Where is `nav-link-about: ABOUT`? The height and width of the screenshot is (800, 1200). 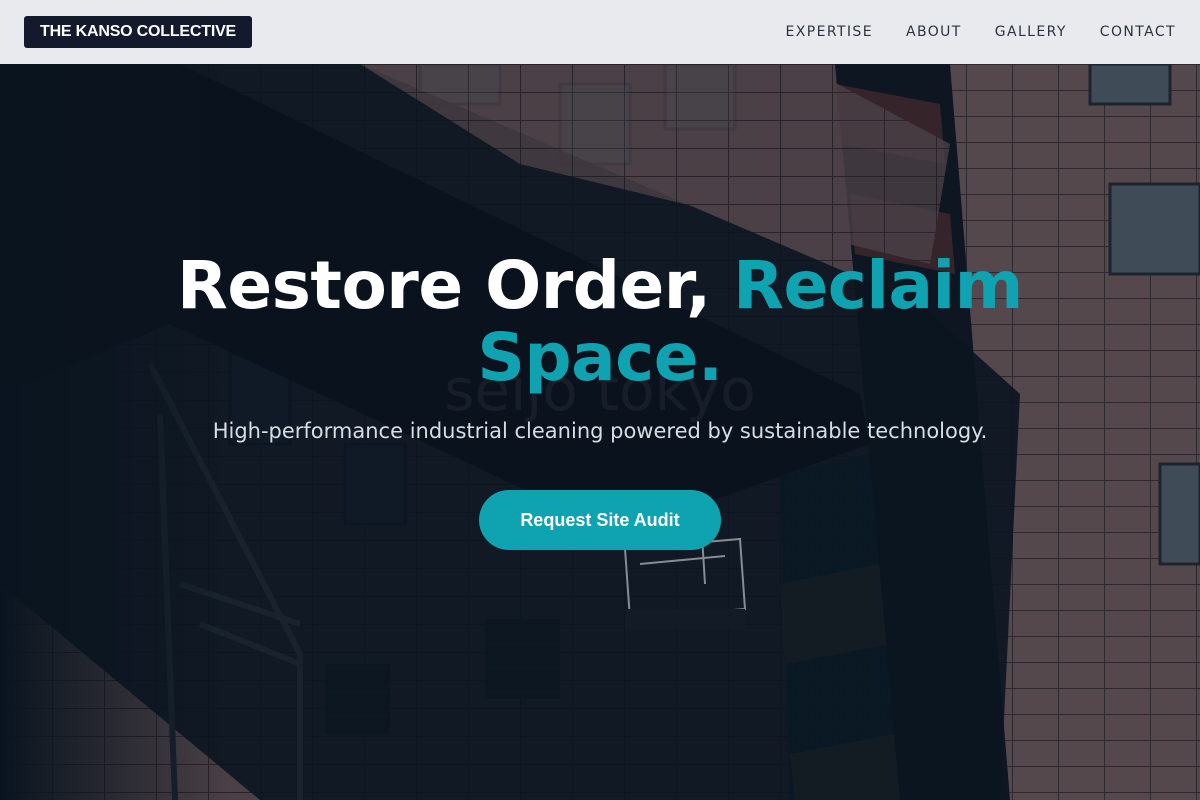 nav-link-about: ABOUT is located at coordinates (934, 32).